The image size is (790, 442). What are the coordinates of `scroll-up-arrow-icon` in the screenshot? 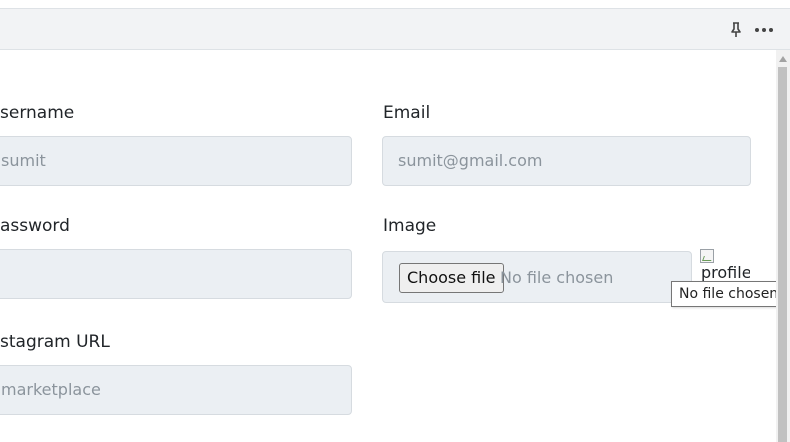 It's located at (783, 59).